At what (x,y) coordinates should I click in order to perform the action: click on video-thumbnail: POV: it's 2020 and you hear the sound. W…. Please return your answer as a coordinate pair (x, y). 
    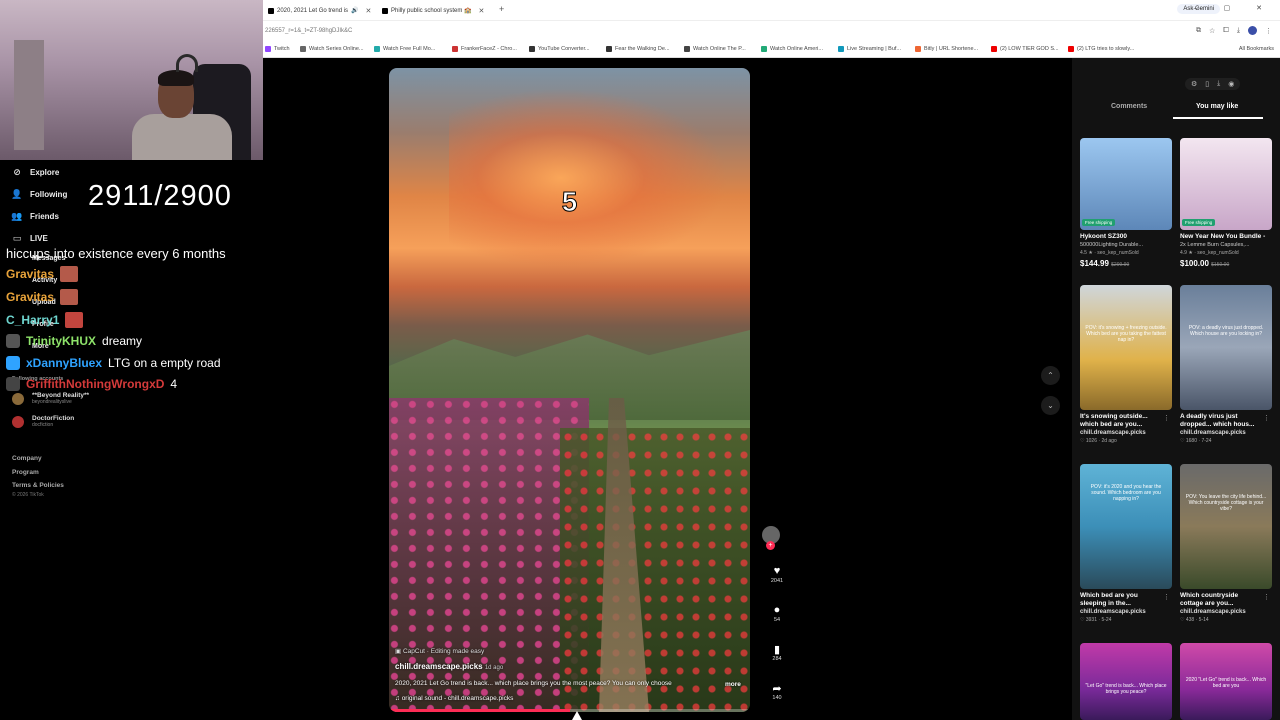
    Looking at the image, I should click on (1126, 526).